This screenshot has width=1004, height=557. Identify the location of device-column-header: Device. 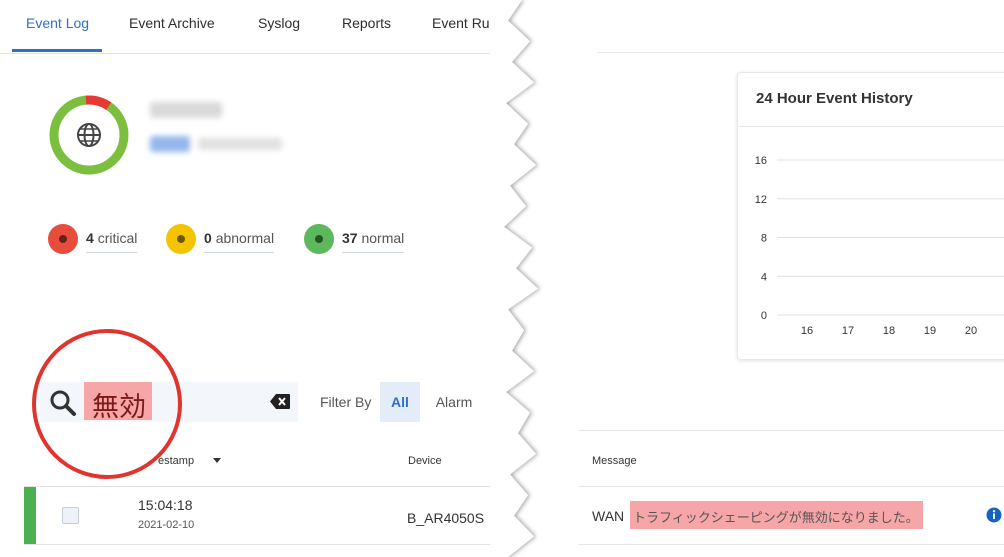
(425, 461).